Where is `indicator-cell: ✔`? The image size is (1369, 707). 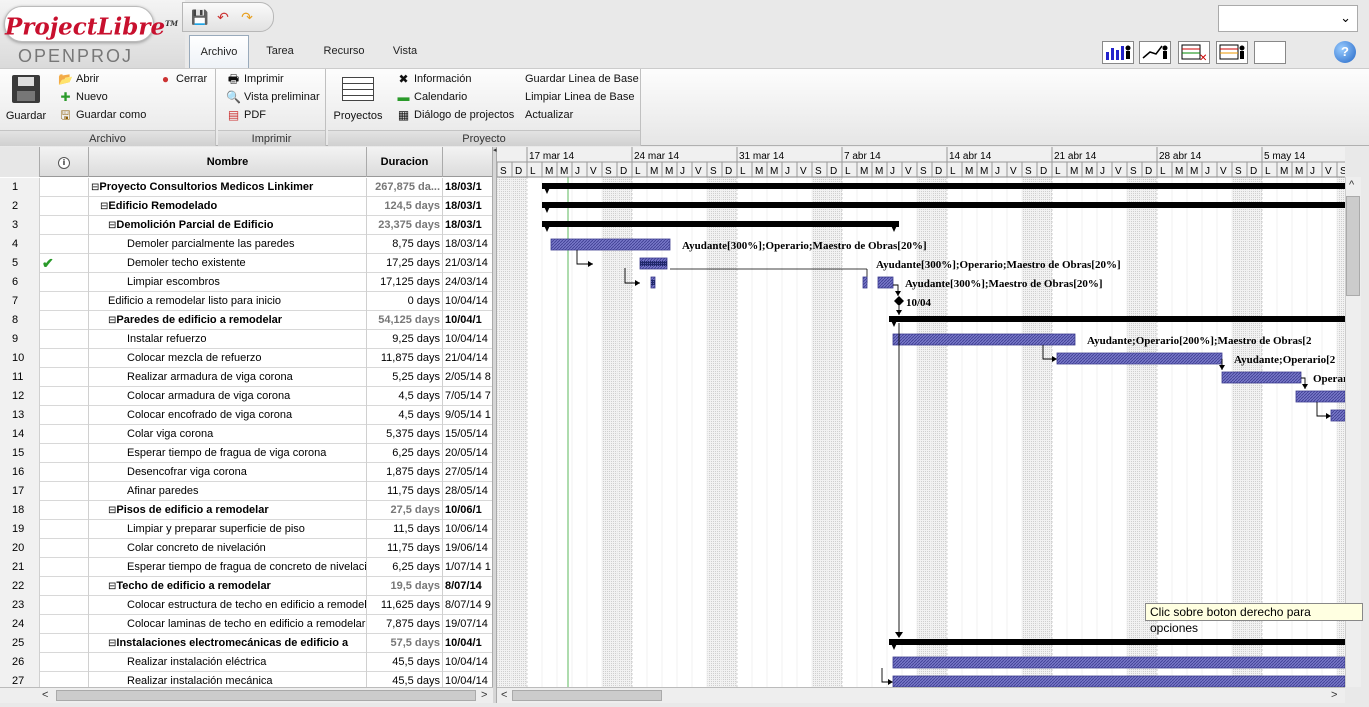
indicator-cell: ✔ is located at coordinates (64, 263).